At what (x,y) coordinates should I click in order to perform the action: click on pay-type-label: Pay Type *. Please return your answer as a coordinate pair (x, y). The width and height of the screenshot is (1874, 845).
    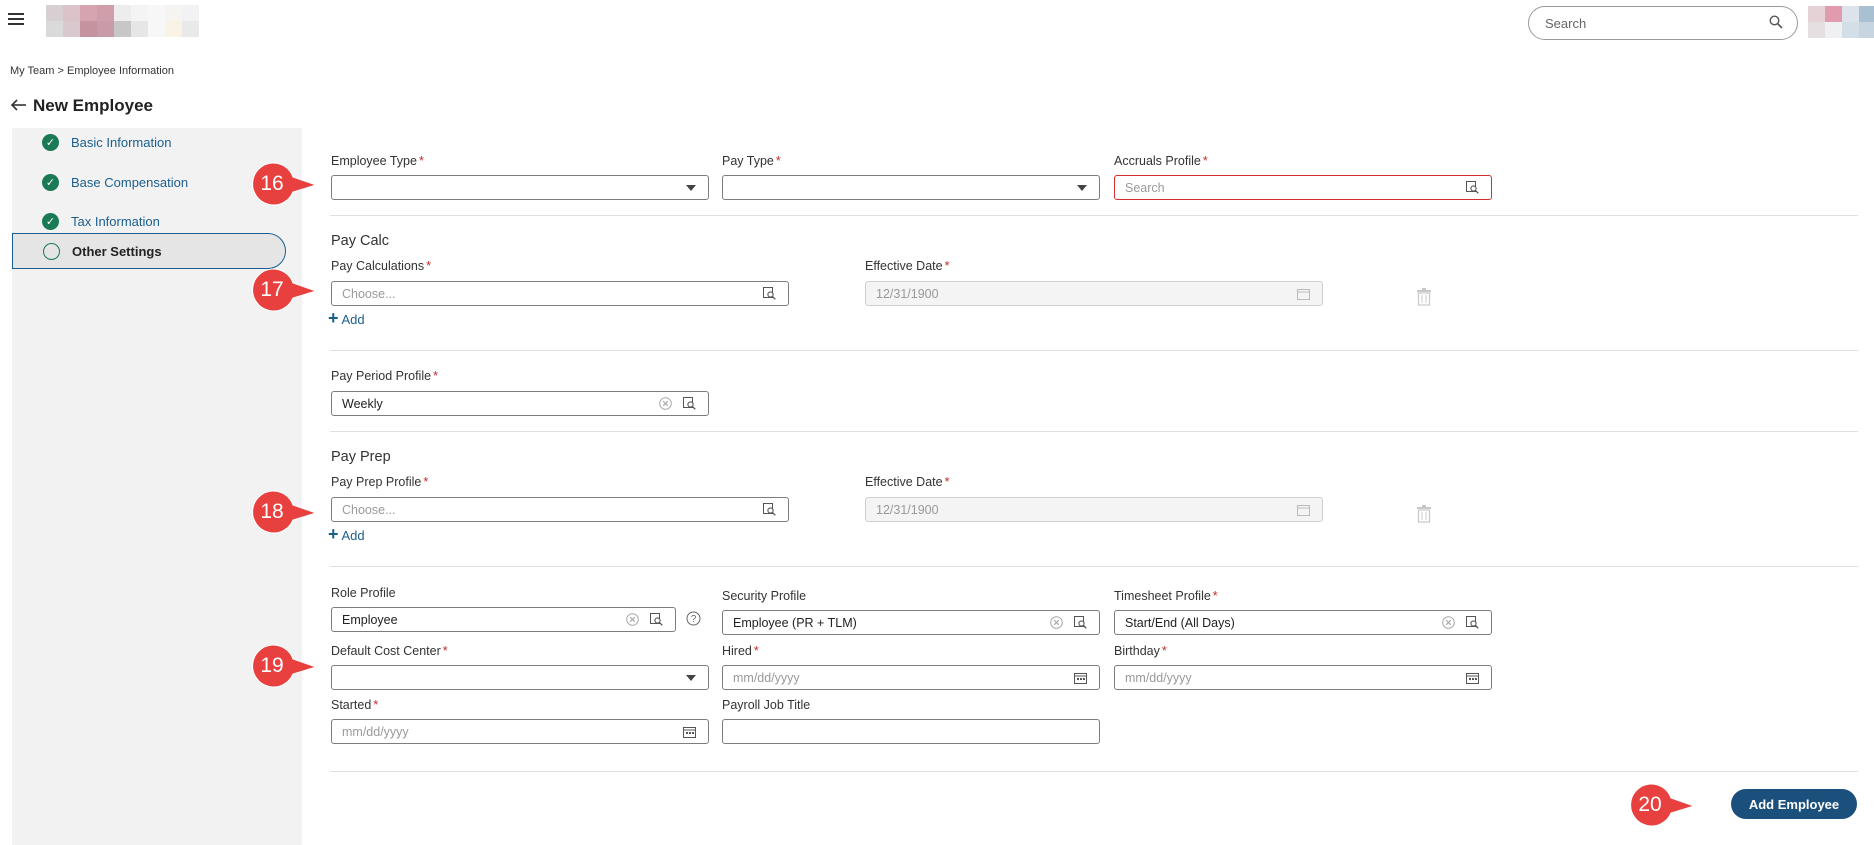
    Looking at the image, I should click on (751, 161).